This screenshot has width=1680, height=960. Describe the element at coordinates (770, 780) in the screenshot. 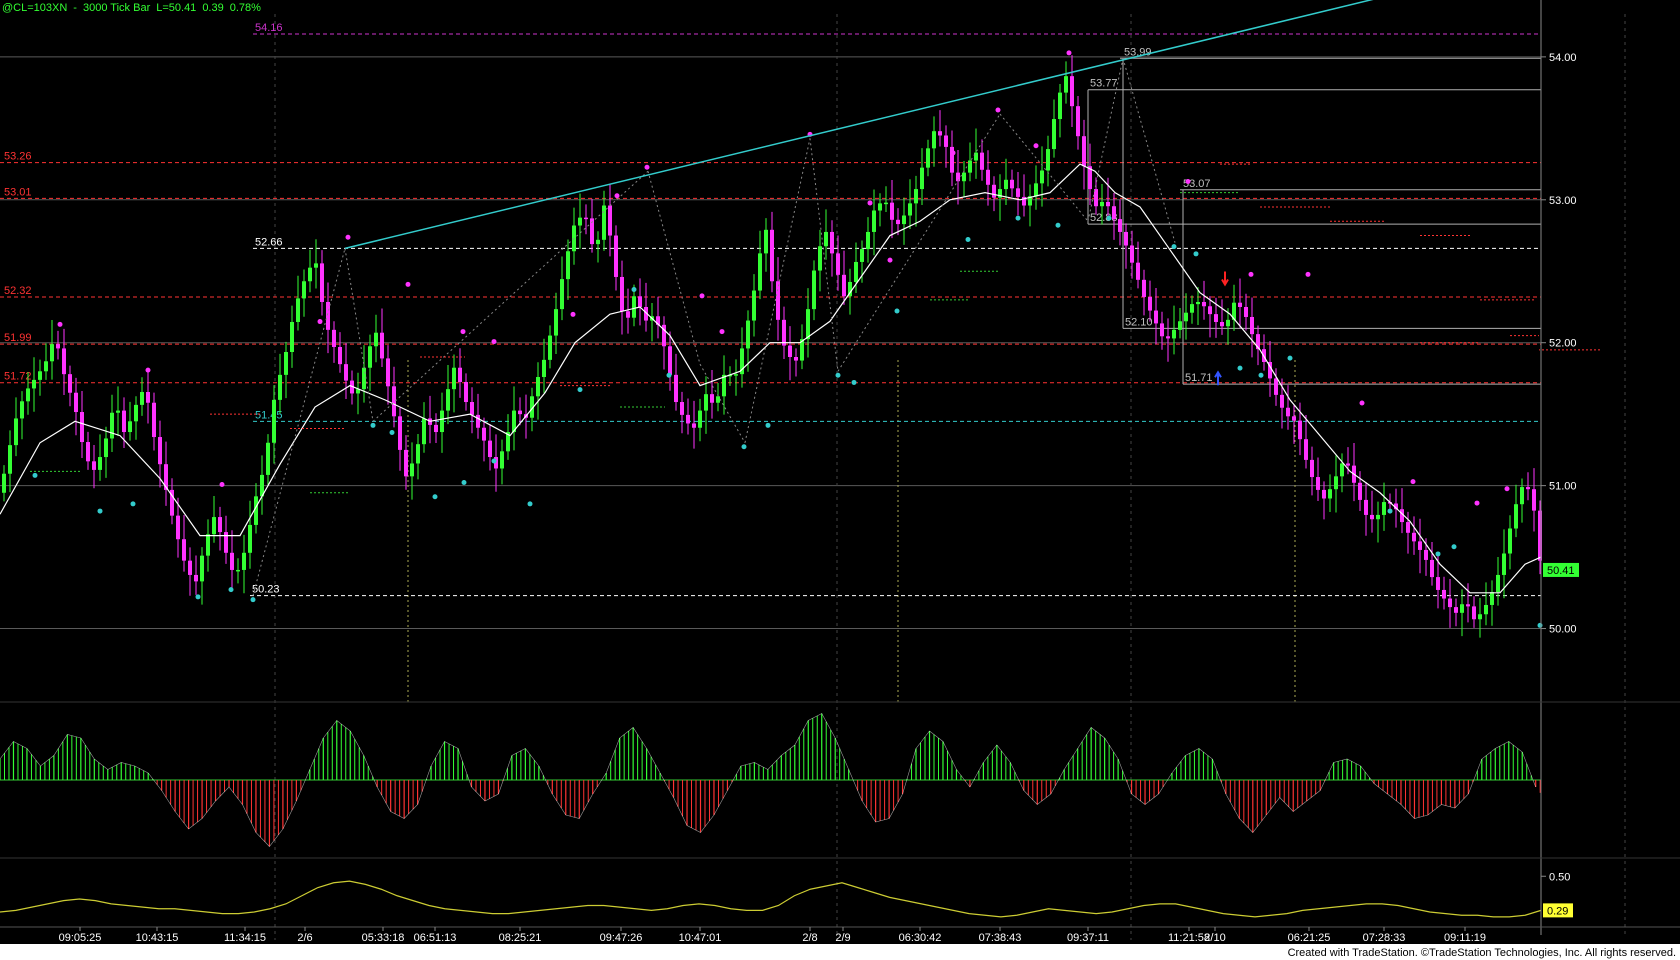

I see `oscillator-panel` at that location.